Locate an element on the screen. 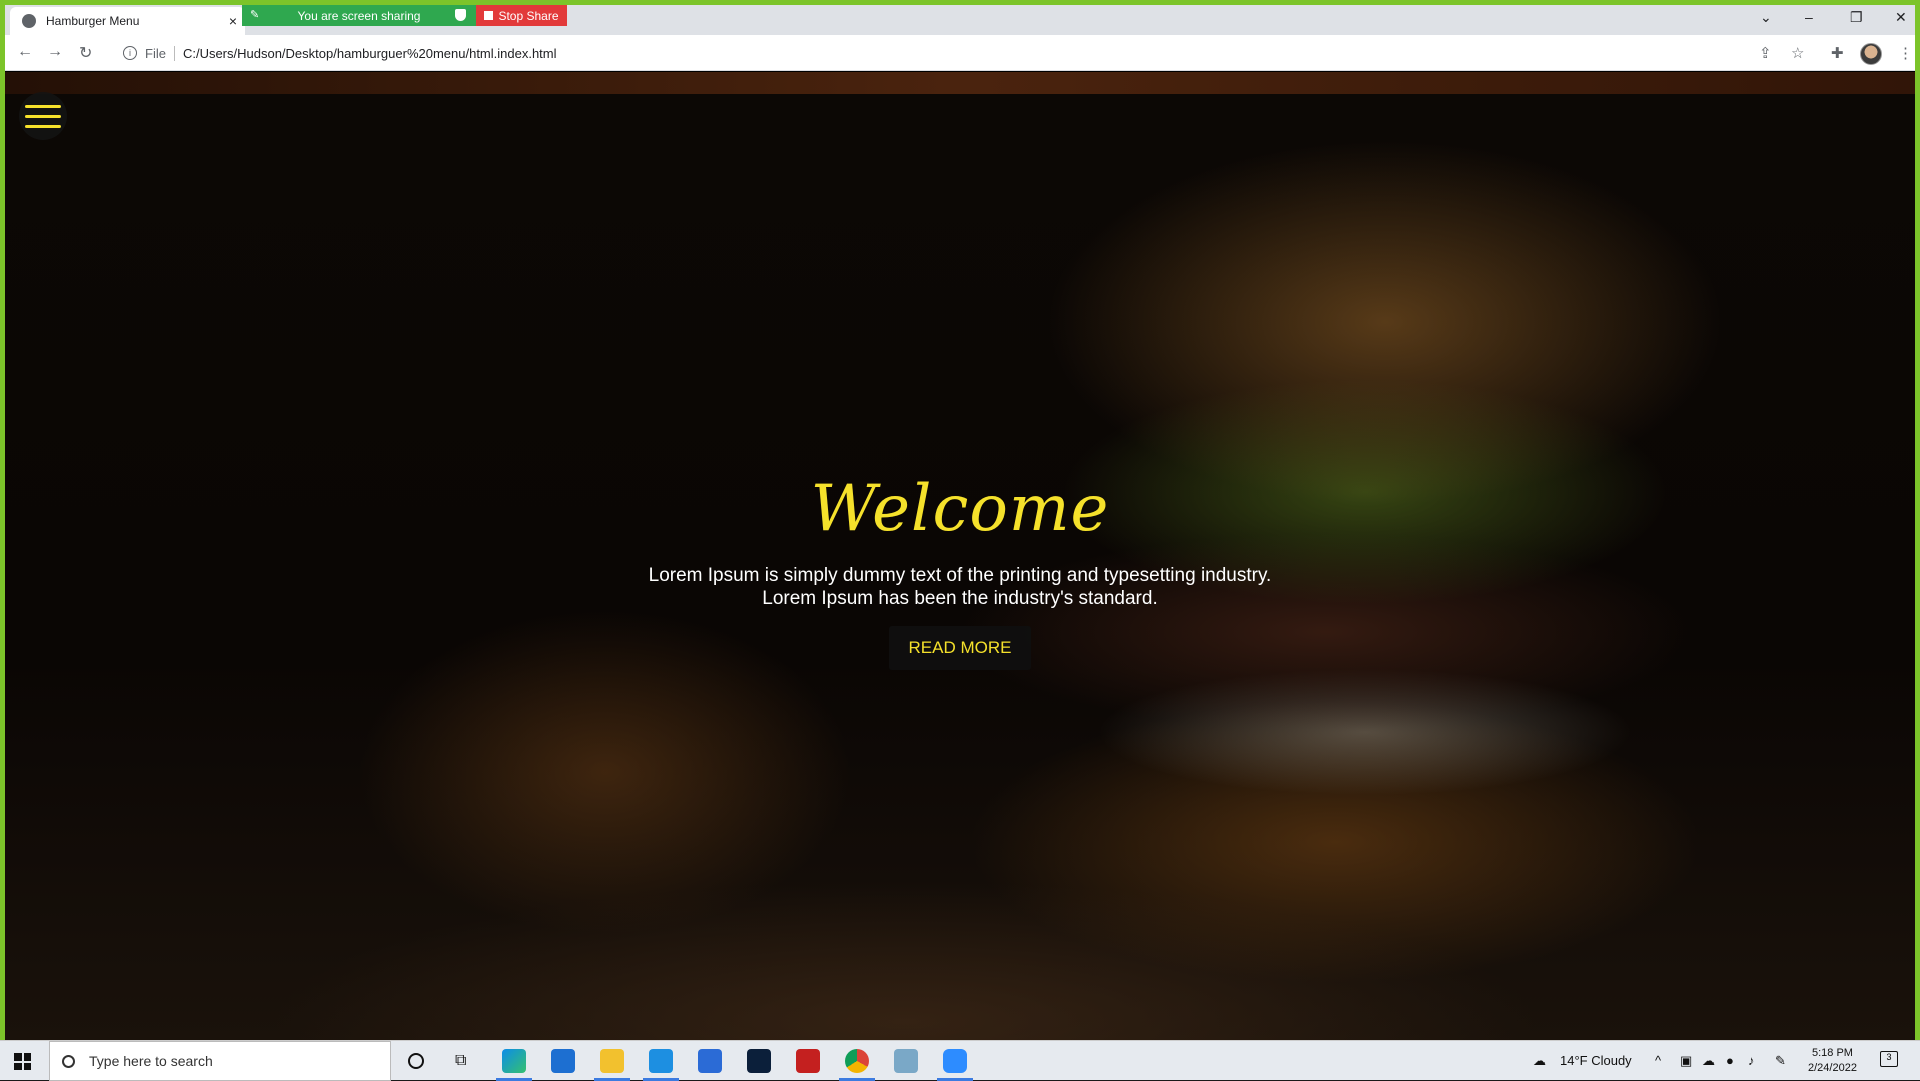  star-icon: ☆ is located at coordinates (1797, 53).